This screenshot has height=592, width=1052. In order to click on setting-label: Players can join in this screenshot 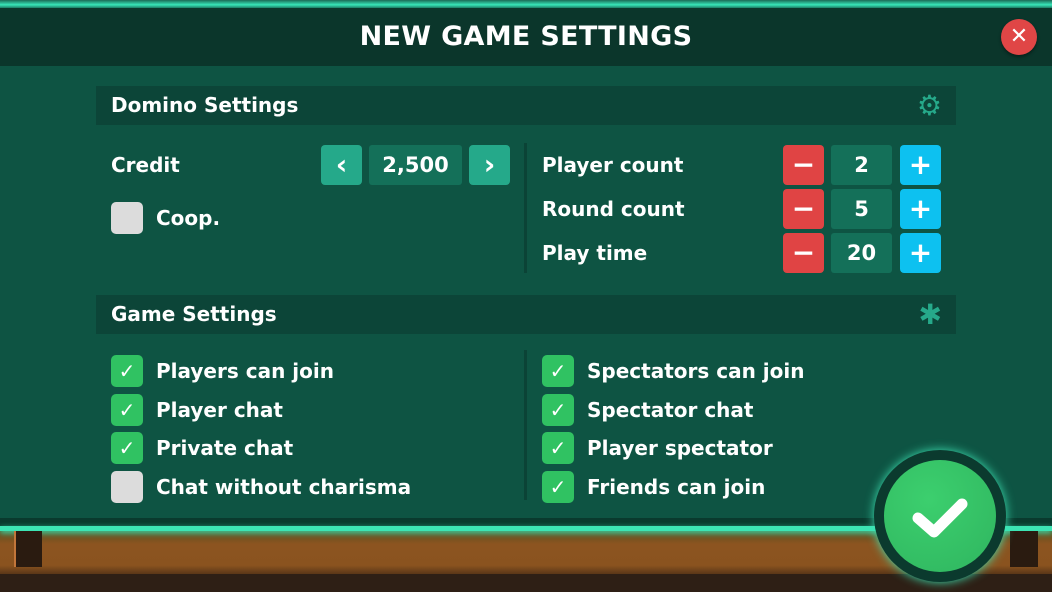, I will do `click(245, 371)`.